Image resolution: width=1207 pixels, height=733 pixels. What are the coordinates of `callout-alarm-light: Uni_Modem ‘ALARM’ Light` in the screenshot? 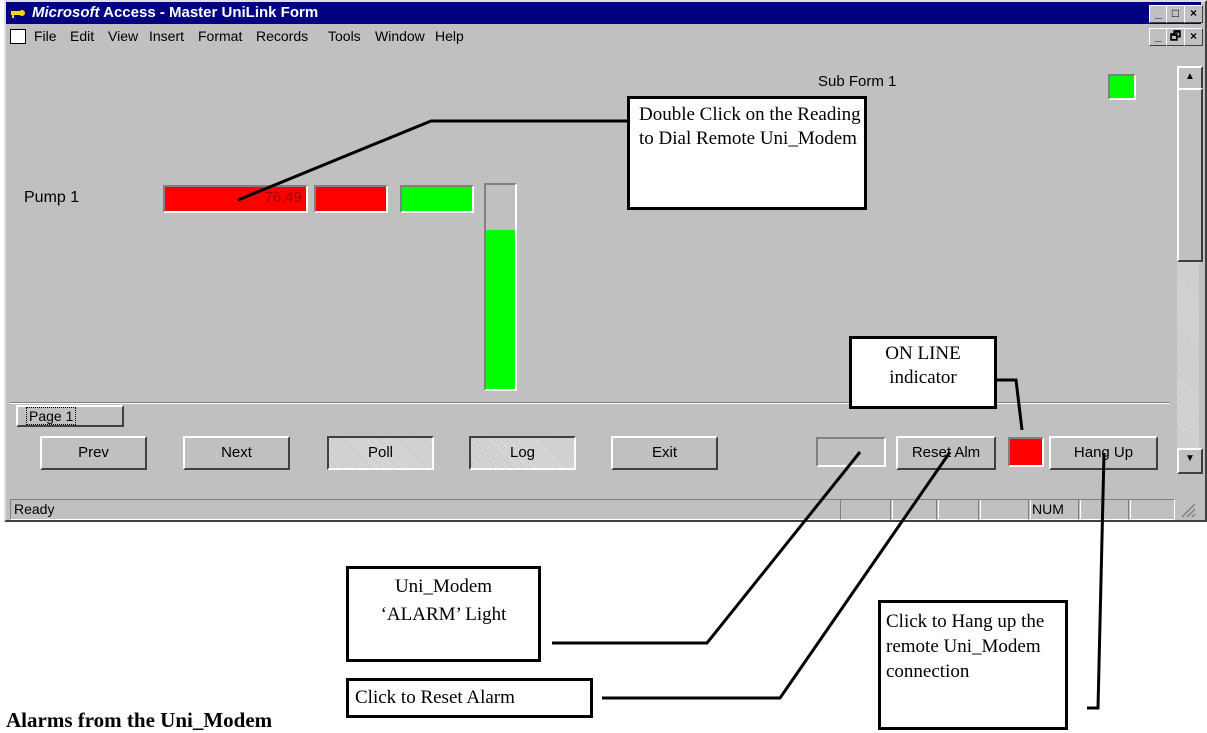 It's located at (443, 614).